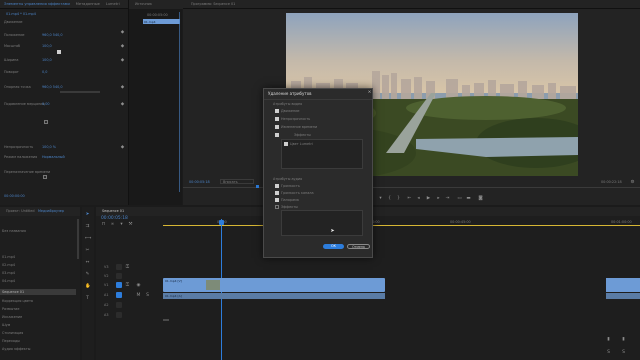 The width and height of the screenshot is (640, 360). Describe the element at coordinates (119, 295) in the screenshot. I see `toggle-a1` at that location.